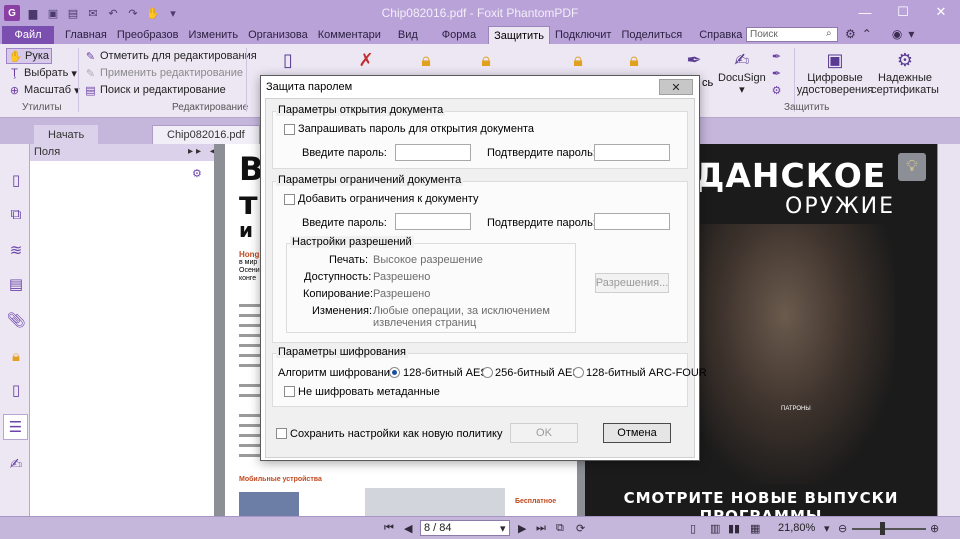  I want to click on tab-help: Справка, so click(720, 35).